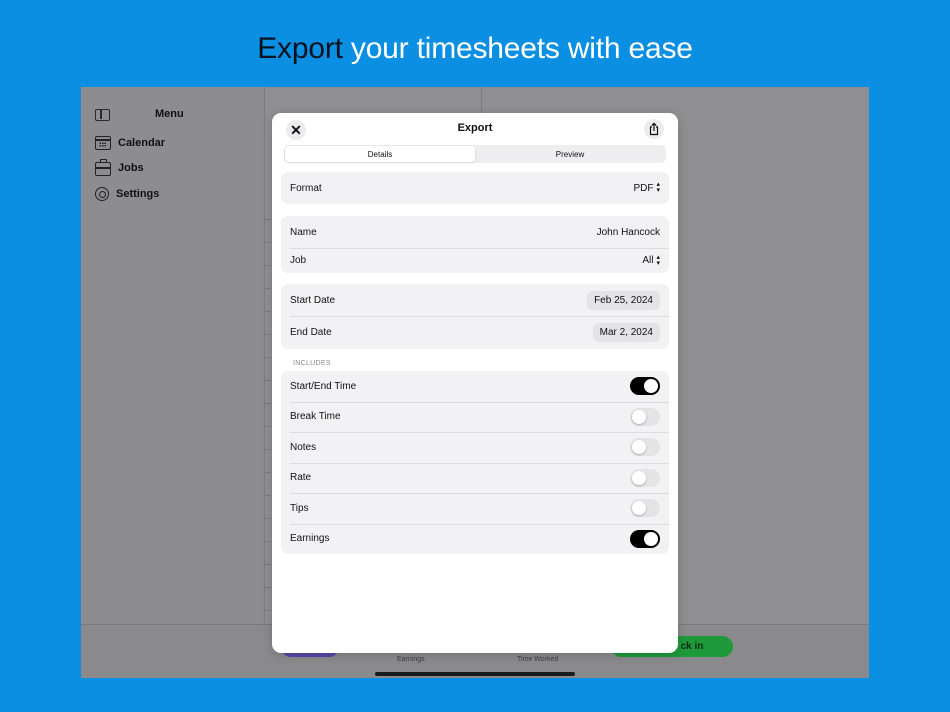 The width and height of the screenshot is (950, 712). What do you see at coordinates (570, 154) in the screenshot?
I see `tab-preview: Preview` at bounding box center [570, 154].